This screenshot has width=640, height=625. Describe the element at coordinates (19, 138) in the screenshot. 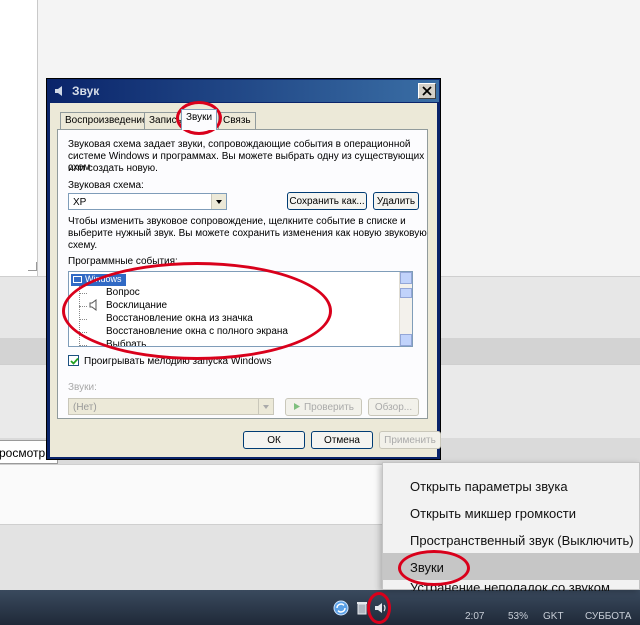

I see `background-left-panel` at that location.